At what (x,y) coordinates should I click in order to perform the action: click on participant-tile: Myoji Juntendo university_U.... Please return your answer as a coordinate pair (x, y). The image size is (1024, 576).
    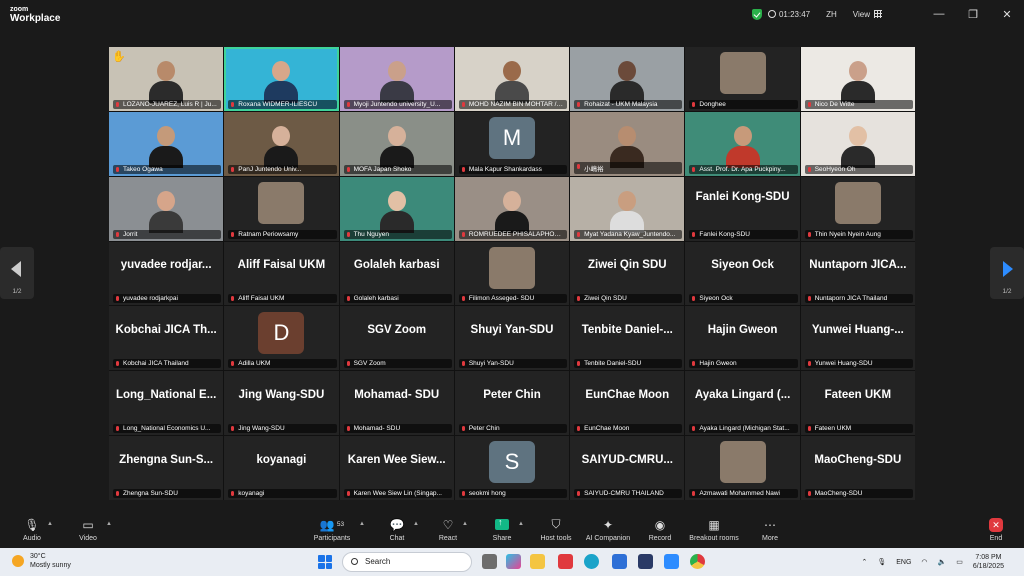
    Looking at the image, I should click on (396, 79).